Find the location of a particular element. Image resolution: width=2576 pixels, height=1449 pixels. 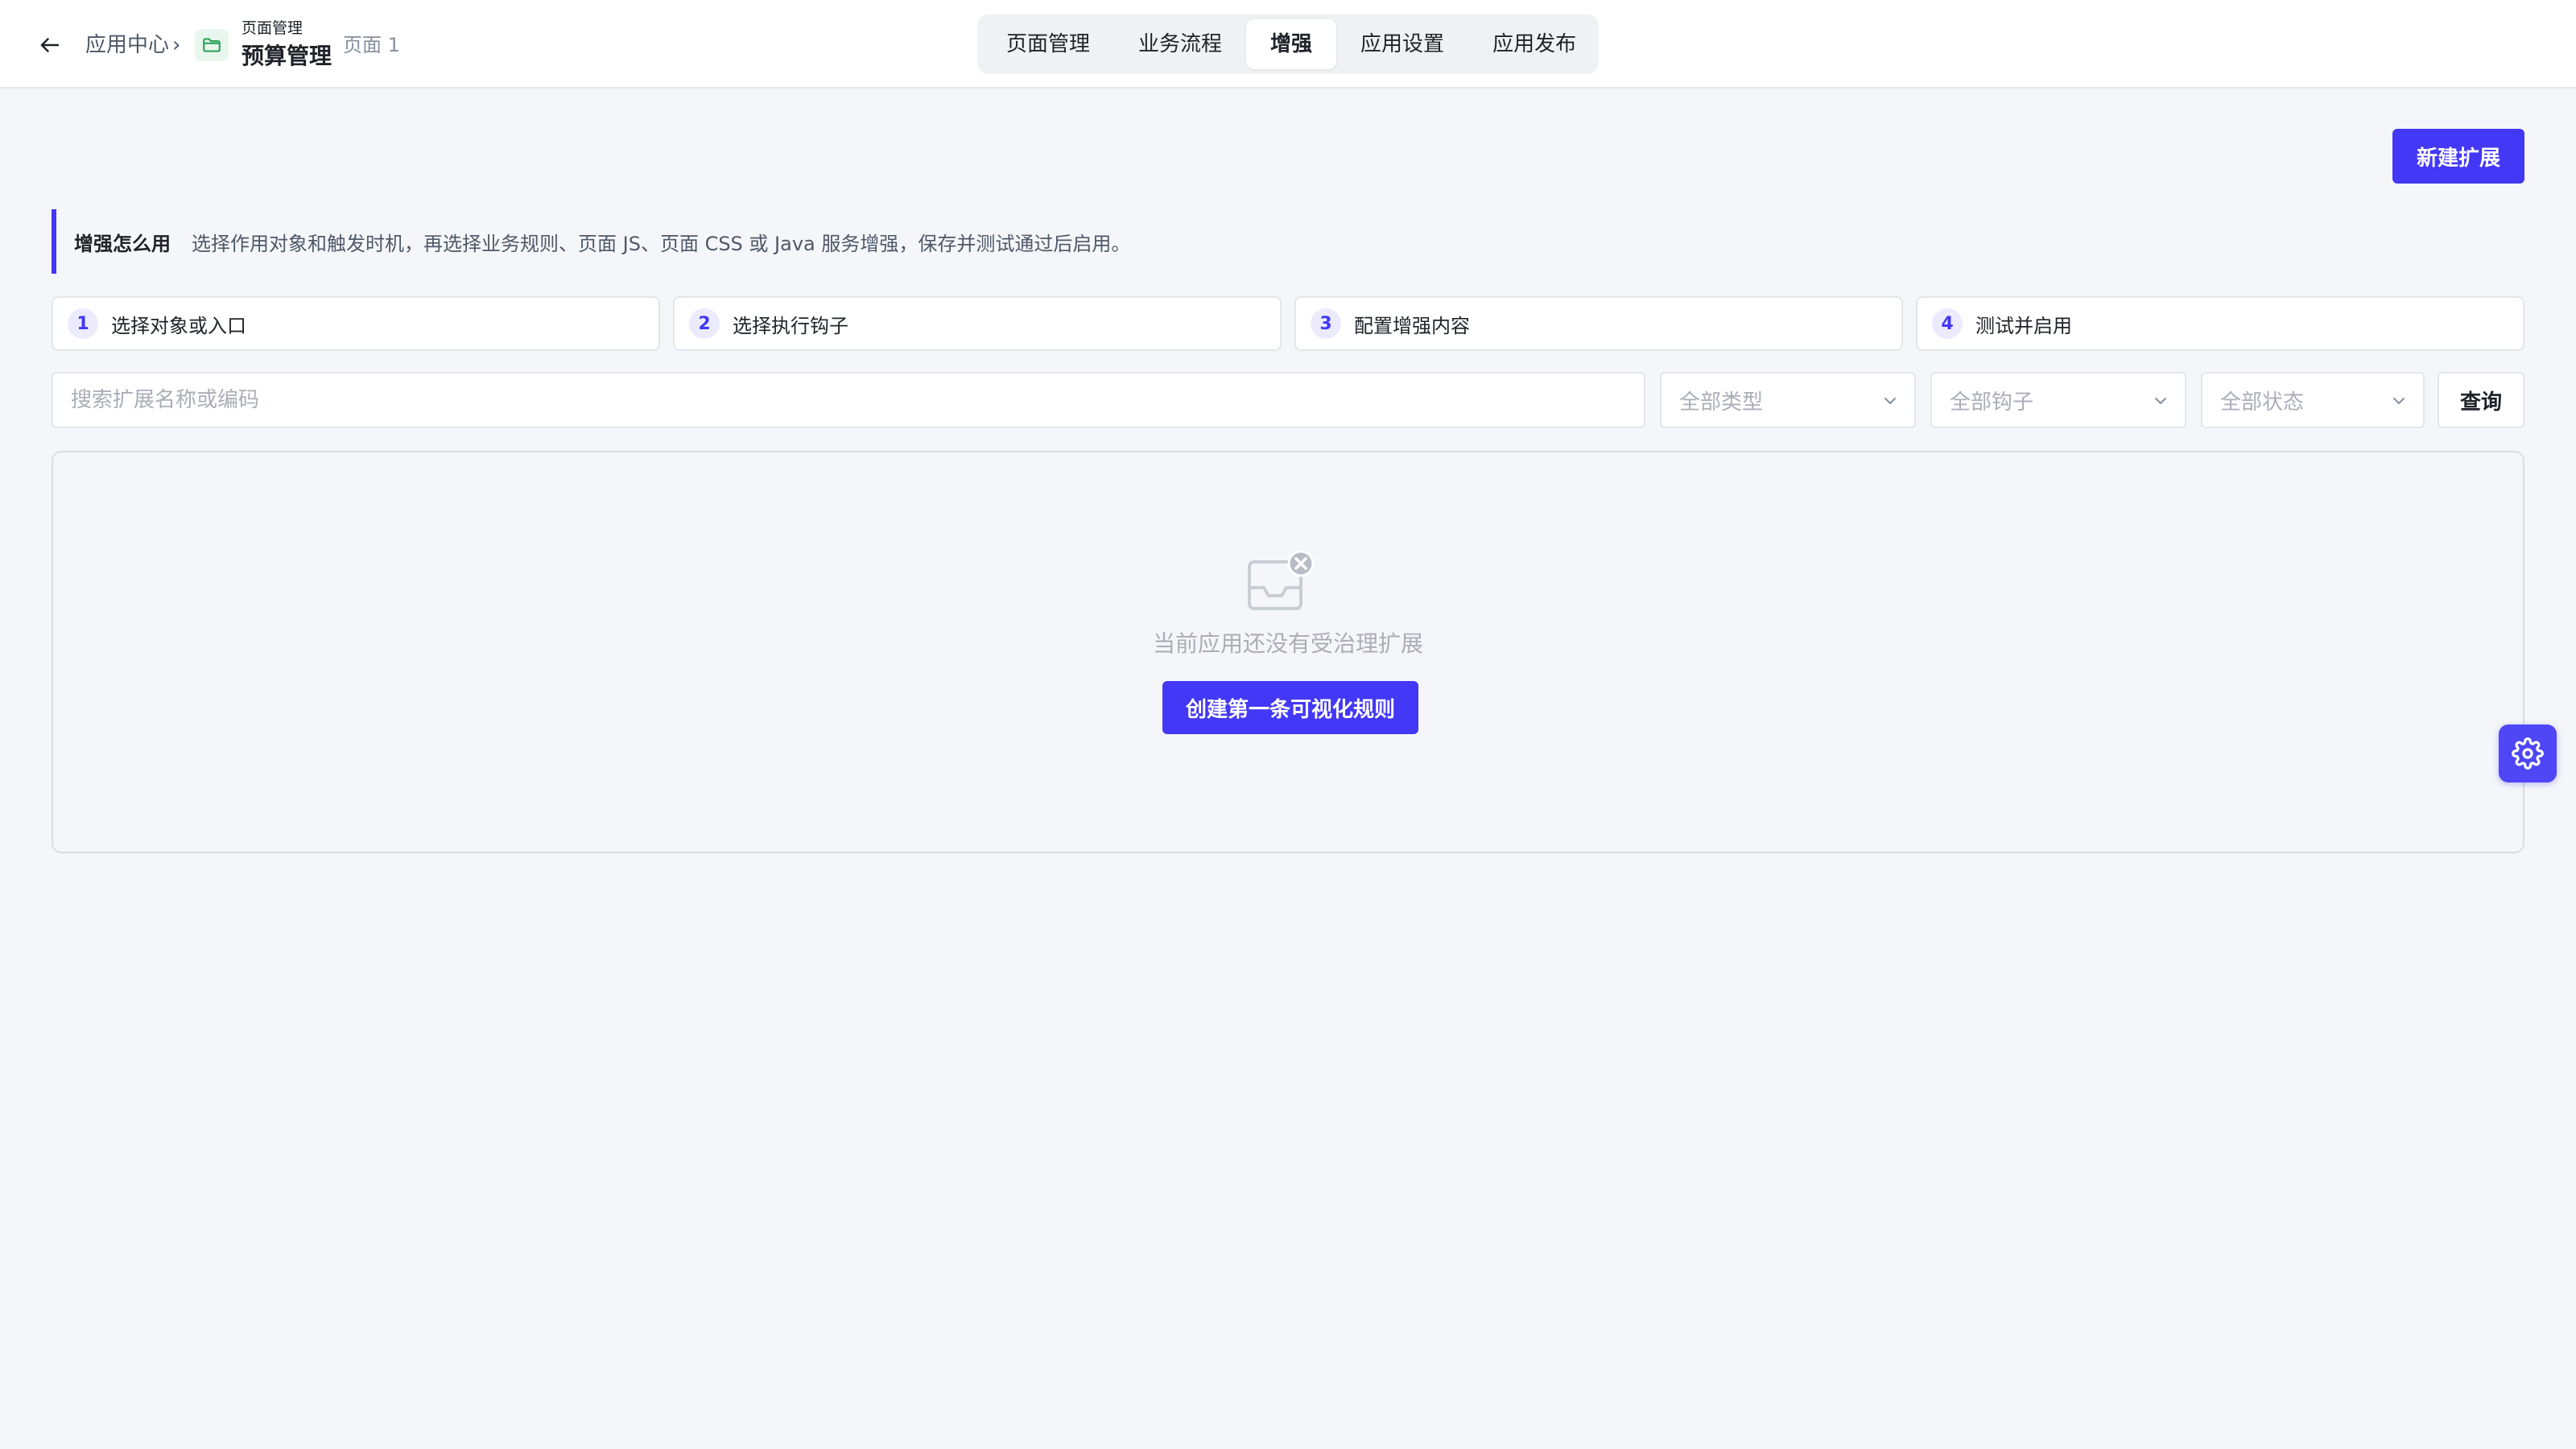

gear-icon is located at coordinates (2528, 753).